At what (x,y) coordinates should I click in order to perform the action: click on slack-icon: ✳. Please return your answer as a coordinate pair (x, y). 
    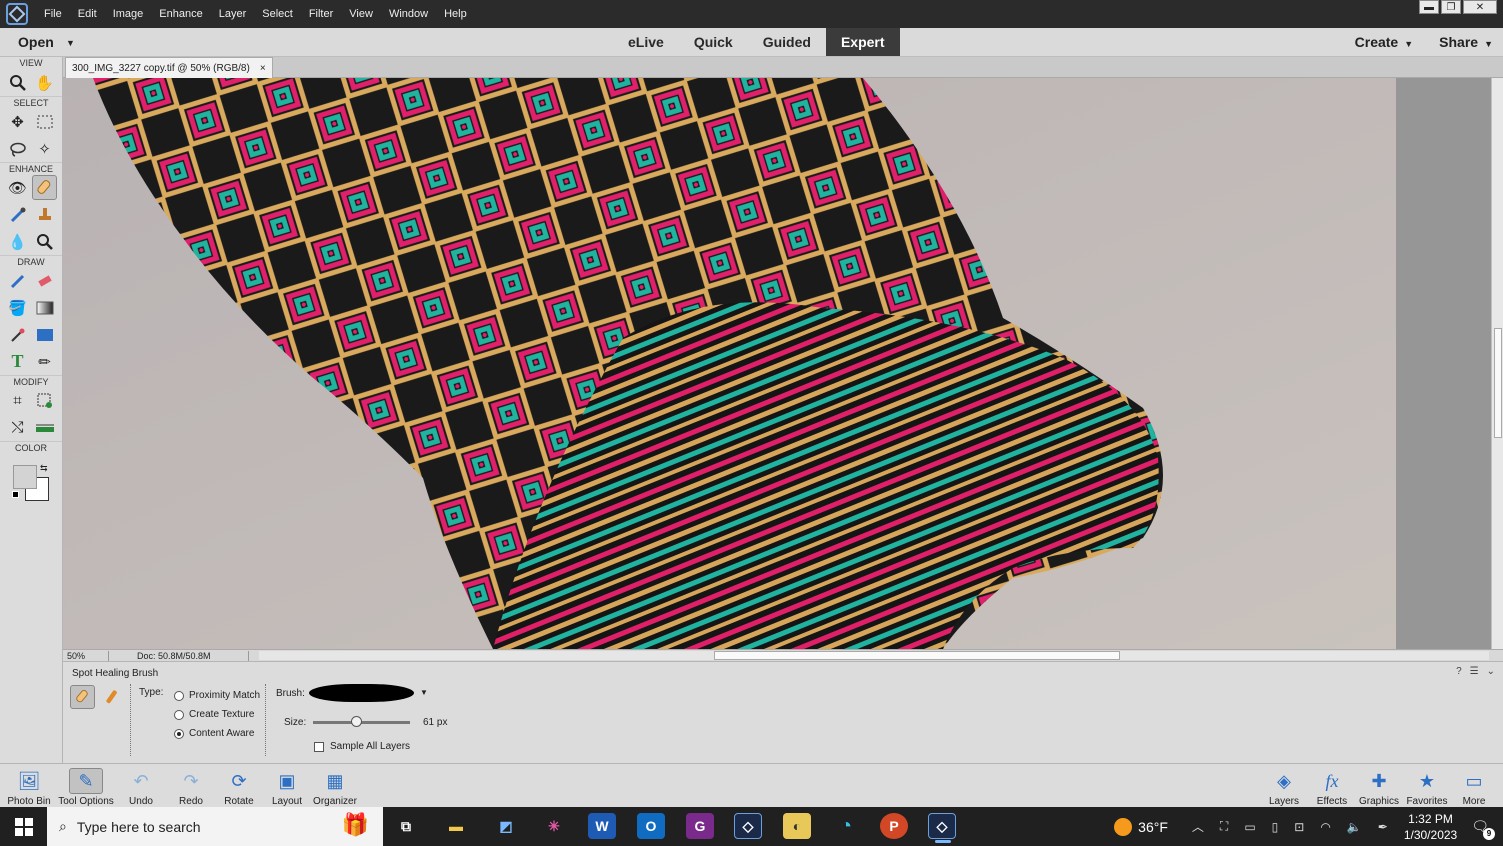
    Looking at the image, I should click on (554, 826).